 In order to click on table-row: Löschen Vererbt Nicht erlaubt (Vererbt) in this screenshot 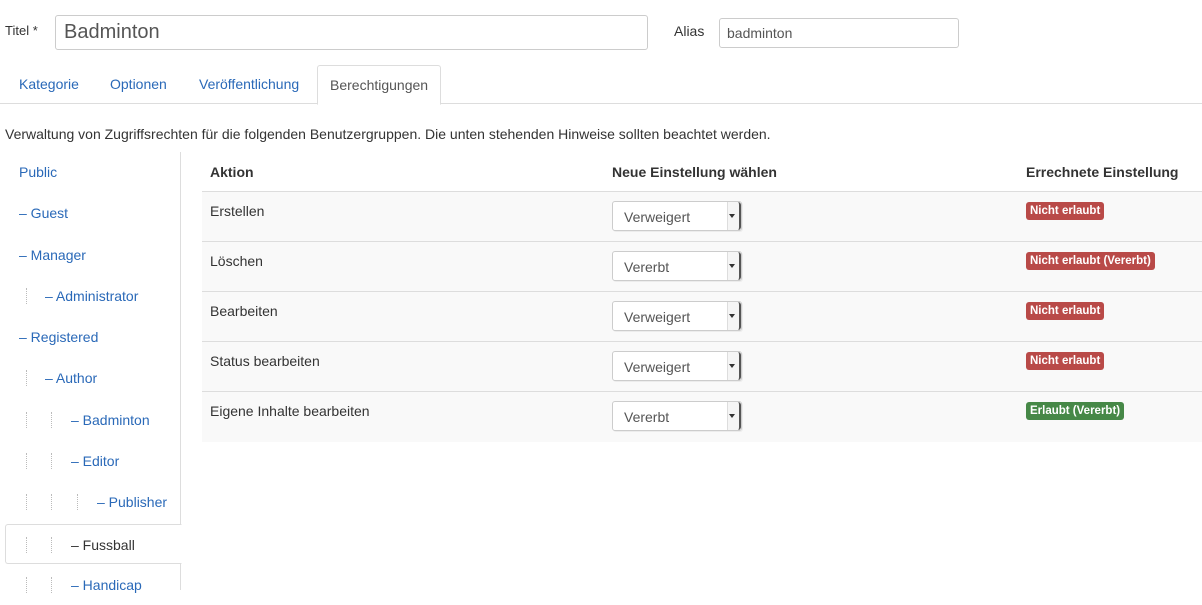, I will do `click(702, 267)`.